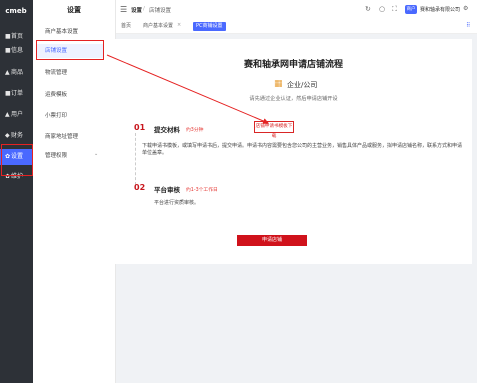 The image size is (477, 383). What do you see at coordinates (56, 73) in the screenshot?
I see `subnav-item-logistics: 物流管理` at bounding box center [56, 73].